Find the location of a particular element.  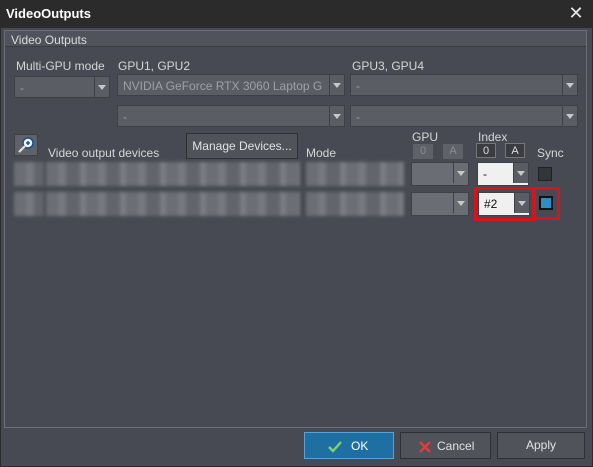

apply-button: Apply is located at coordinates (541, 445).